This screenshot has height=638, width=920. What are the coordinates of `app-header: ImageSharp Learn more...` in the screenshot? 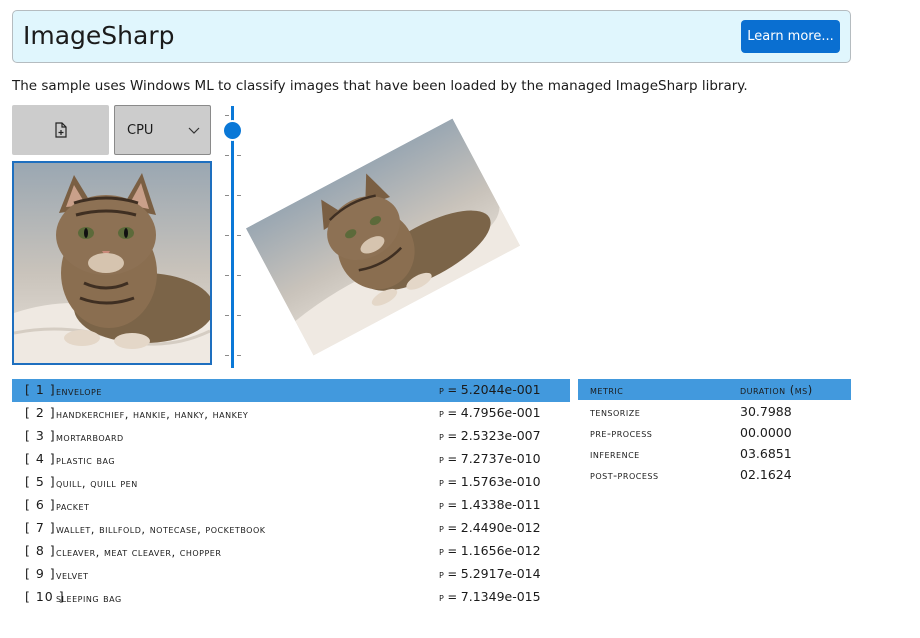 It's located at (431, 36).